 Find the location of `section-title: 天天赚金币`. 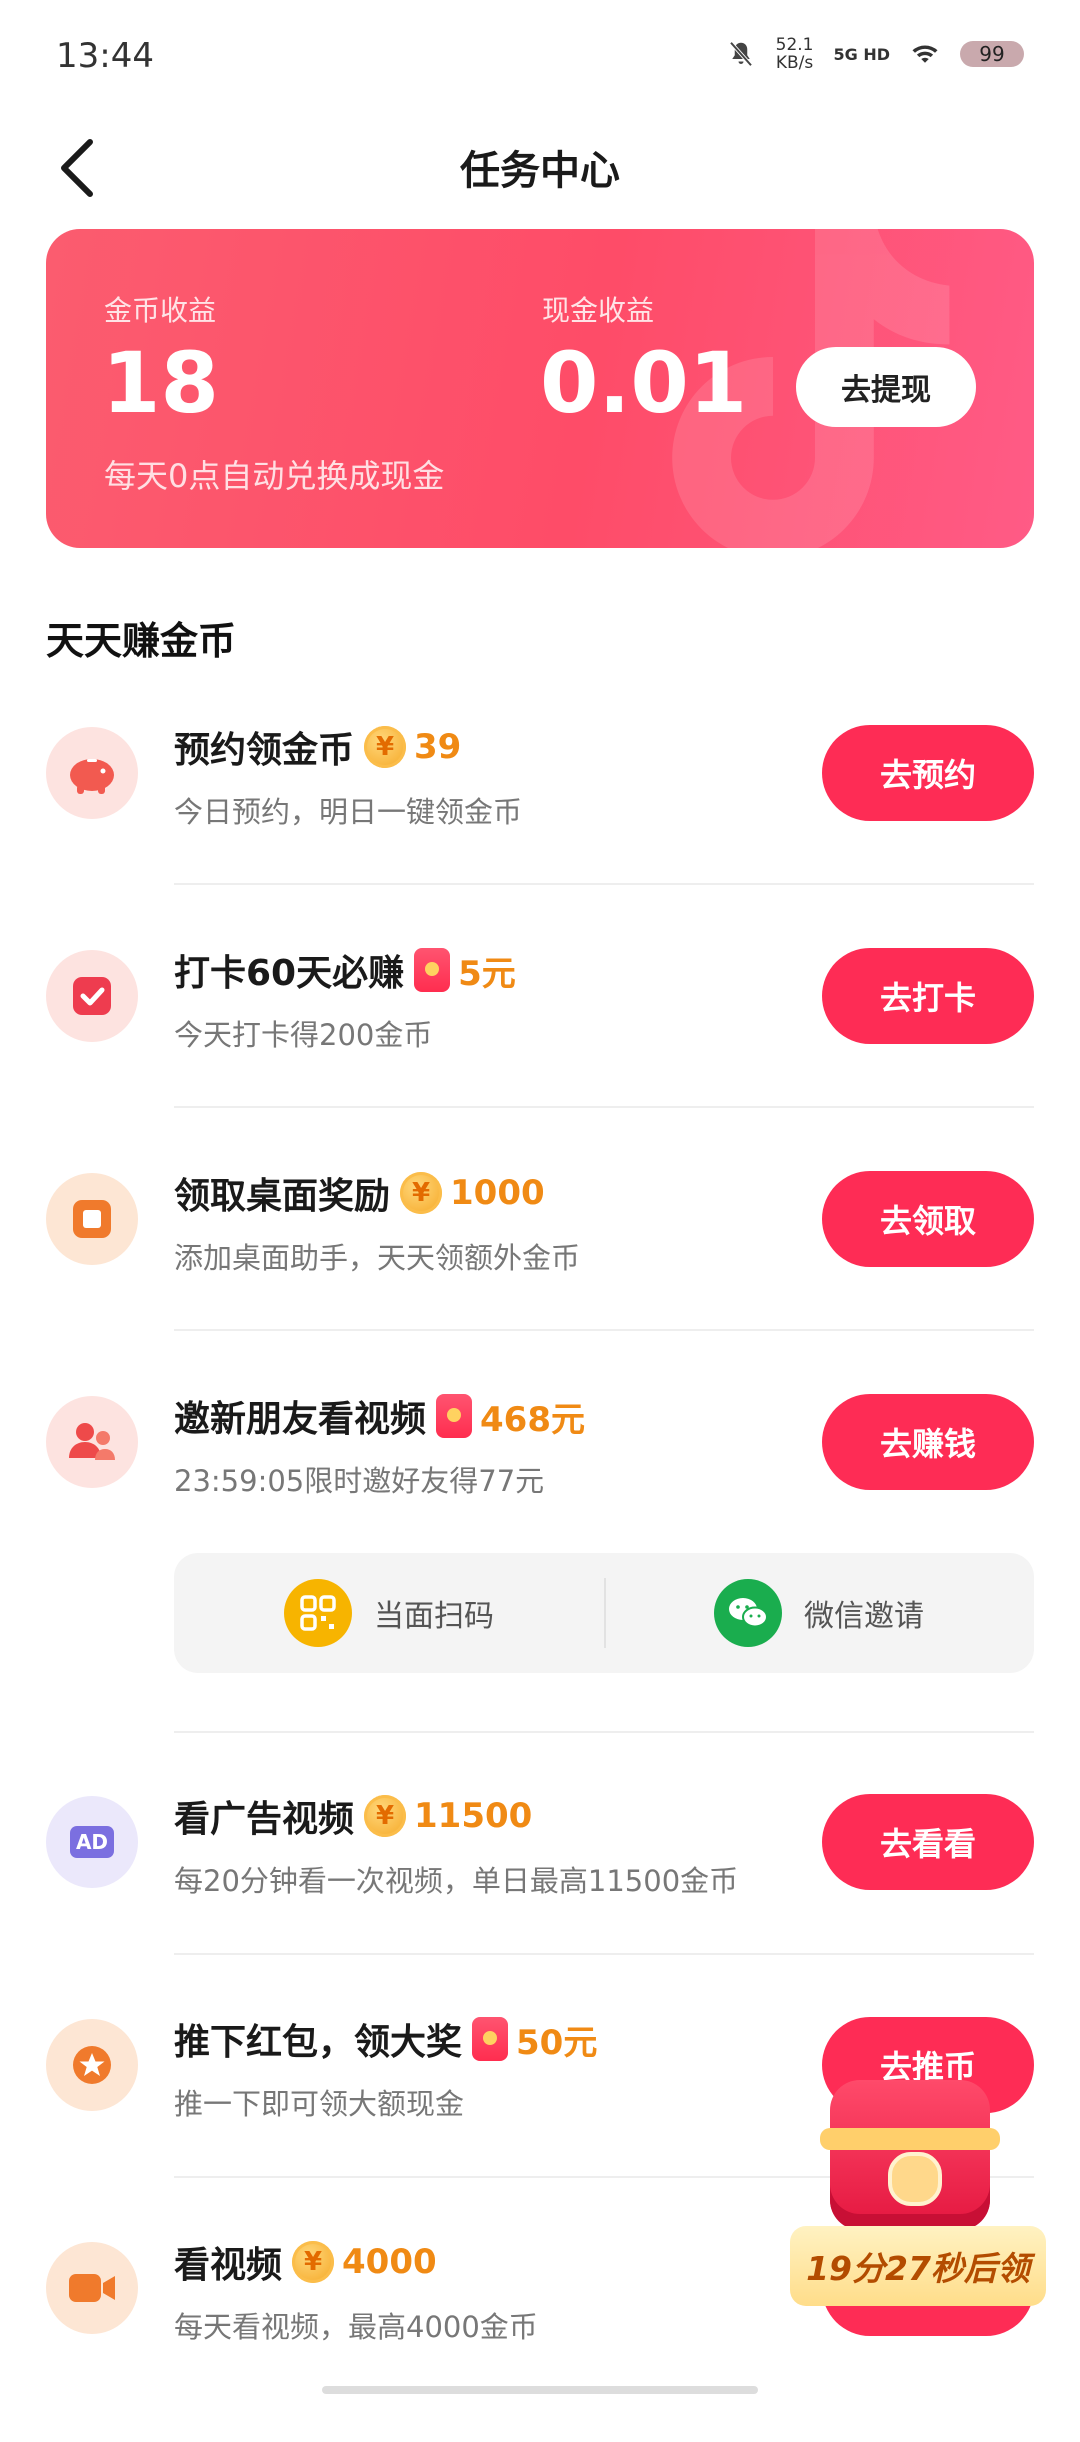

section-title: 天天赚金币 is located at coordinates (141, 641).